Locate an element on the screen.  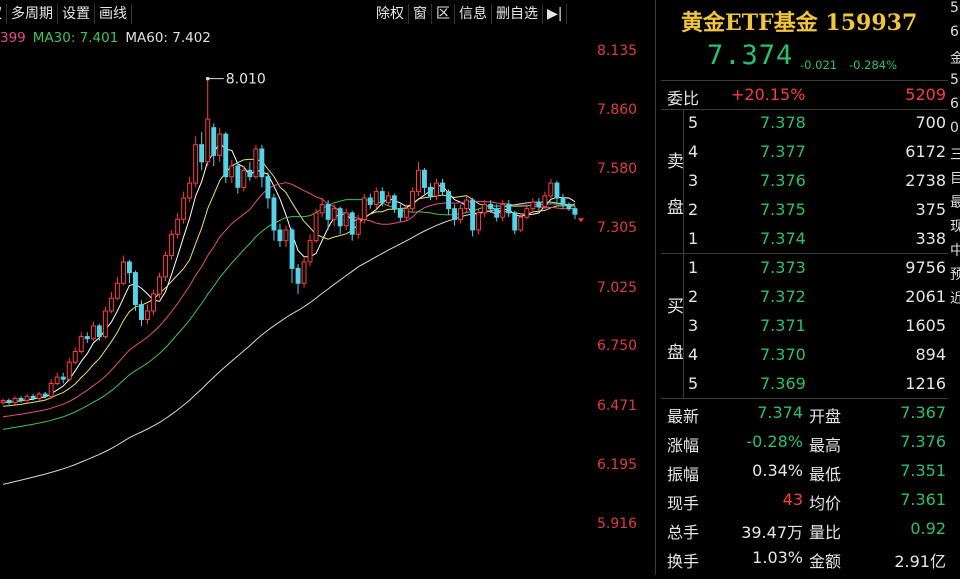
edge-char: 金 is located at coordinates (955, 60).